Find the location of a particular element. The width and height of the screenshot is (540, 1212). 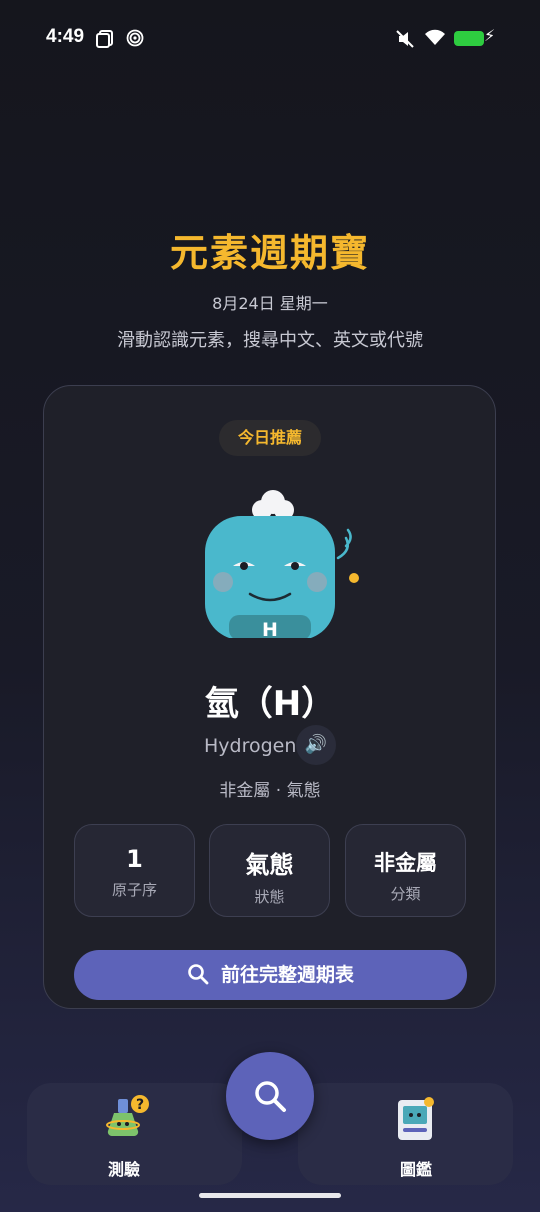

stat-value: 1 is located at coordinates (134, 859).